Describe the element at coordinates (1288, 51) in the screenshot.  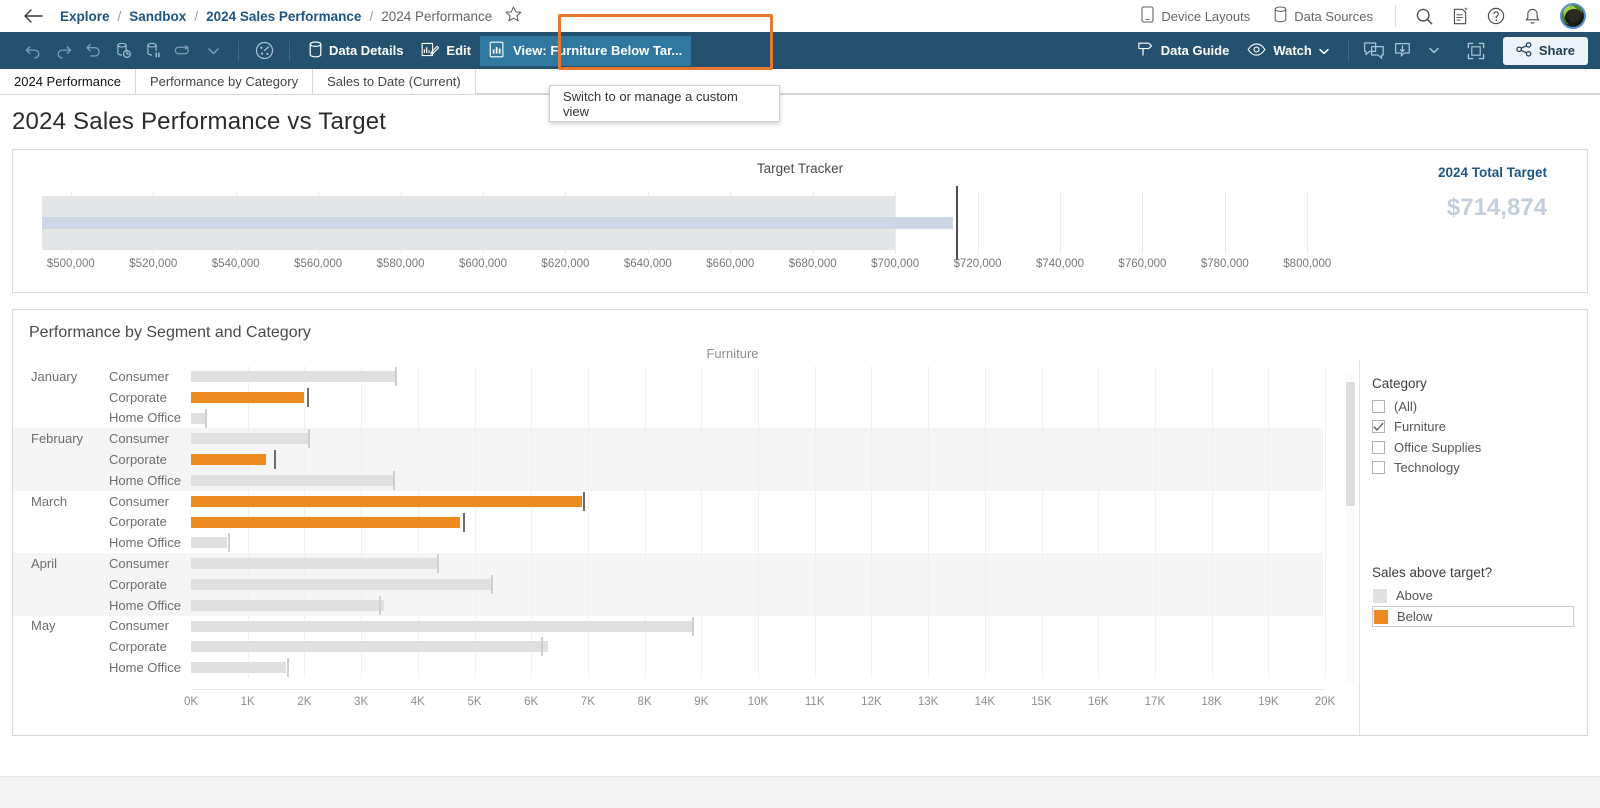
I see `watch-button: Watch` at that location.